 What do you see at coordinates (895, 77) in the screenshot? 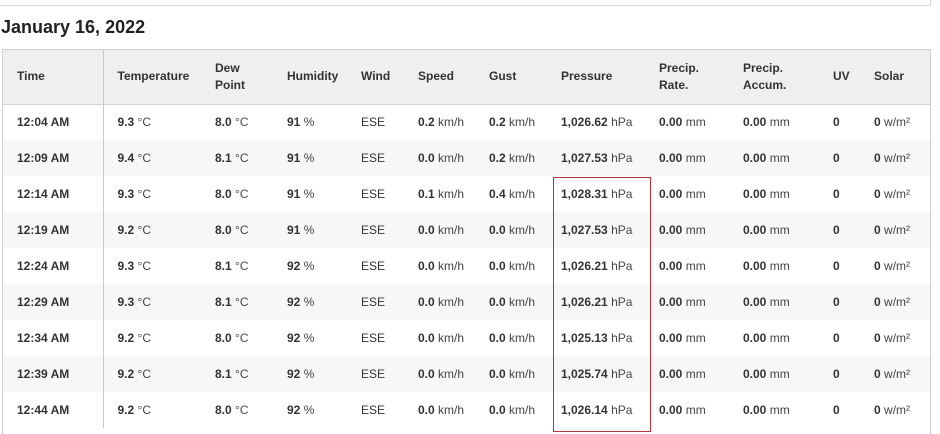
I see `header-solar: Solar` at bounding box center [895, 77].